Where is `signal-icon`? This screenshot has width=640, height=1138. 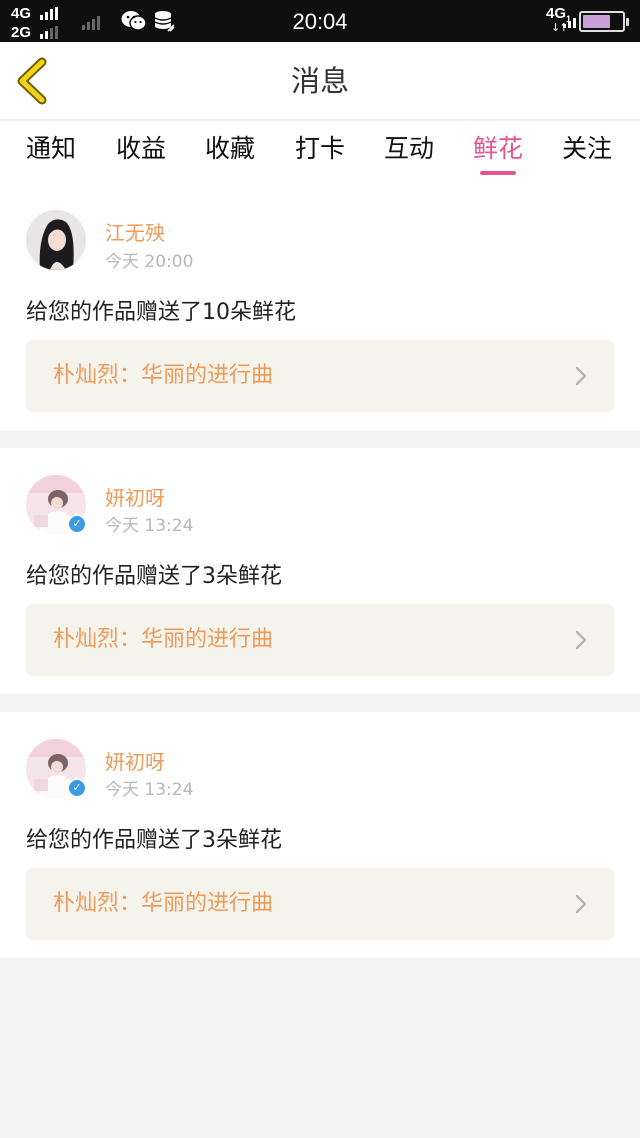 signal-icon is located at coordinates (569, 23).